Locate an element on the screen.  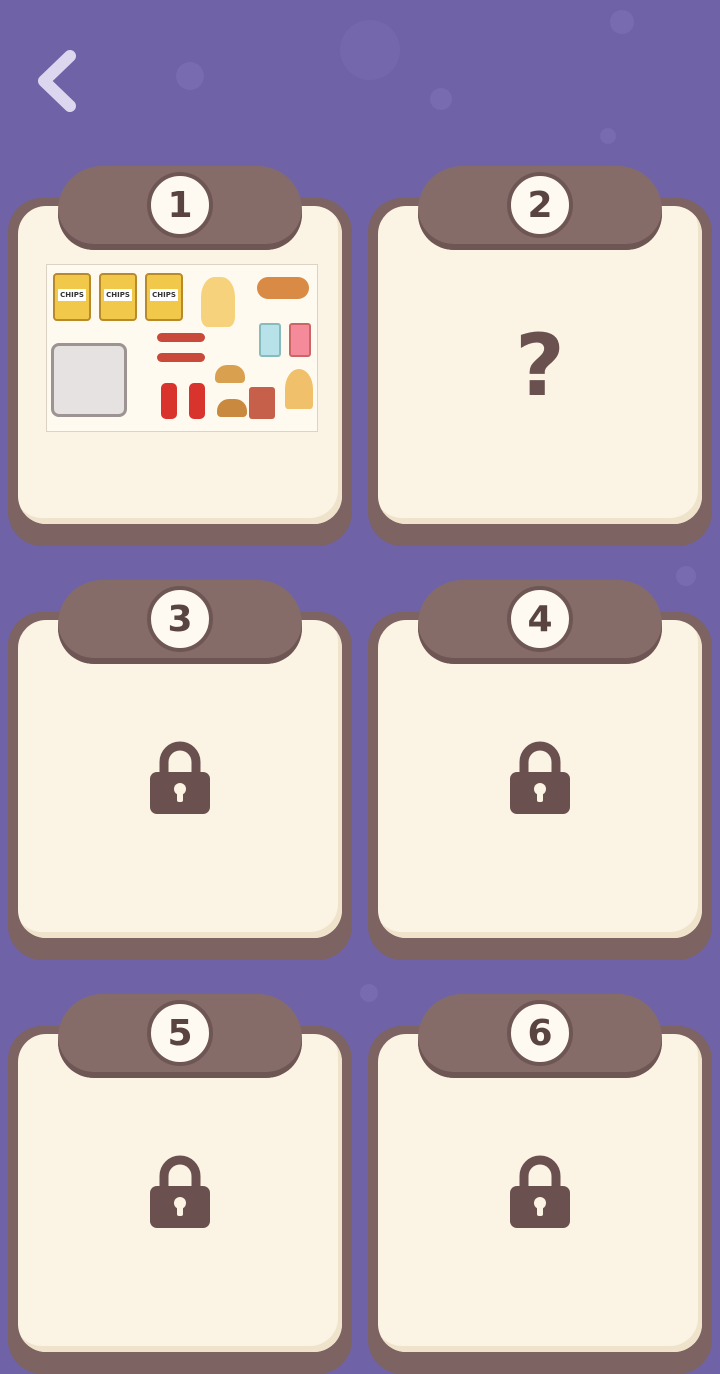
level-card-1: 1 CHIPS CHIPS CHIPS is located at coordinates (180, 356).